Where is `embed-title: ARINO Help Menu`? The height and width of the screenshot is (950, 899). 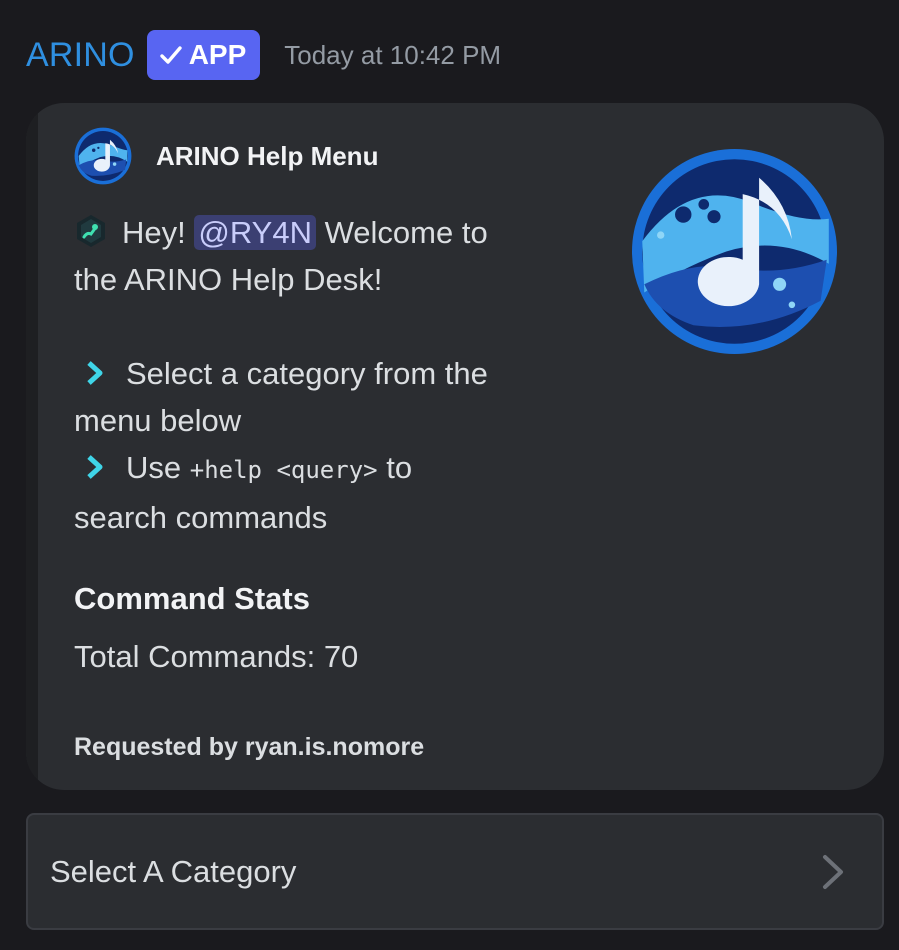 embed-title: ARINO Help Menu is located at coordinates (267, 155).